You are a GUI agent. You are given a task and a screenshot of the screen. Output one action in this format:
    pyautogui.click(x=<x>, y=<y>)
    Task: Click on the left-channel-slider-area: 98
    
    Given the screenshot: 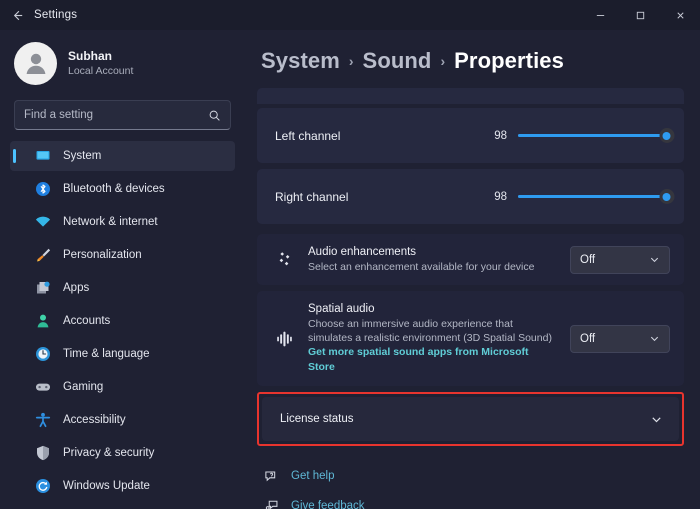 What is the action you would take?
    pyautogui.click(x=582, y=136)
    